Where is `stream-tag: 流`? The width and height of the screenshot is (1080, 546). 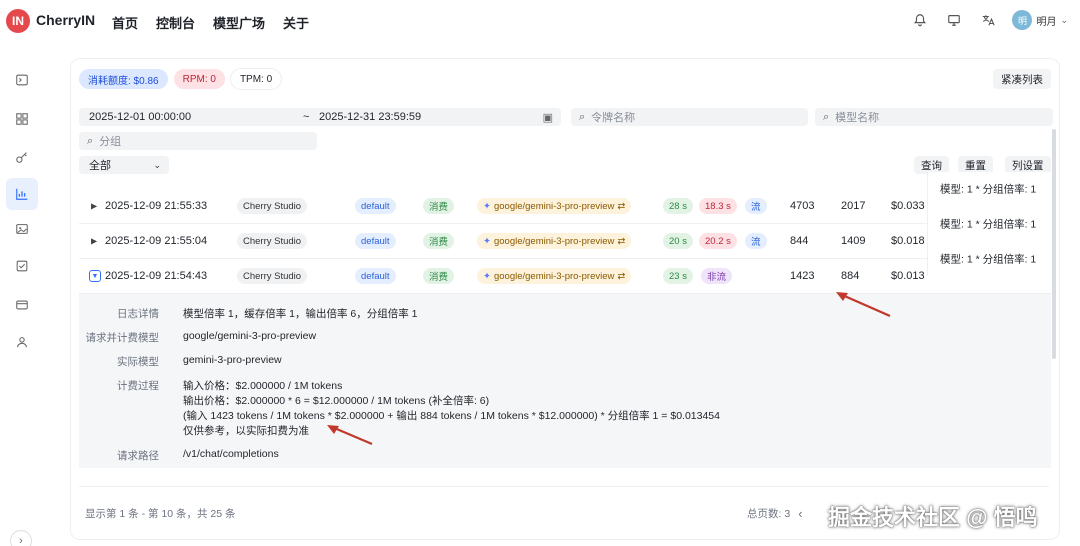 stream-tag: 流 is located at coordinates (756, 206).